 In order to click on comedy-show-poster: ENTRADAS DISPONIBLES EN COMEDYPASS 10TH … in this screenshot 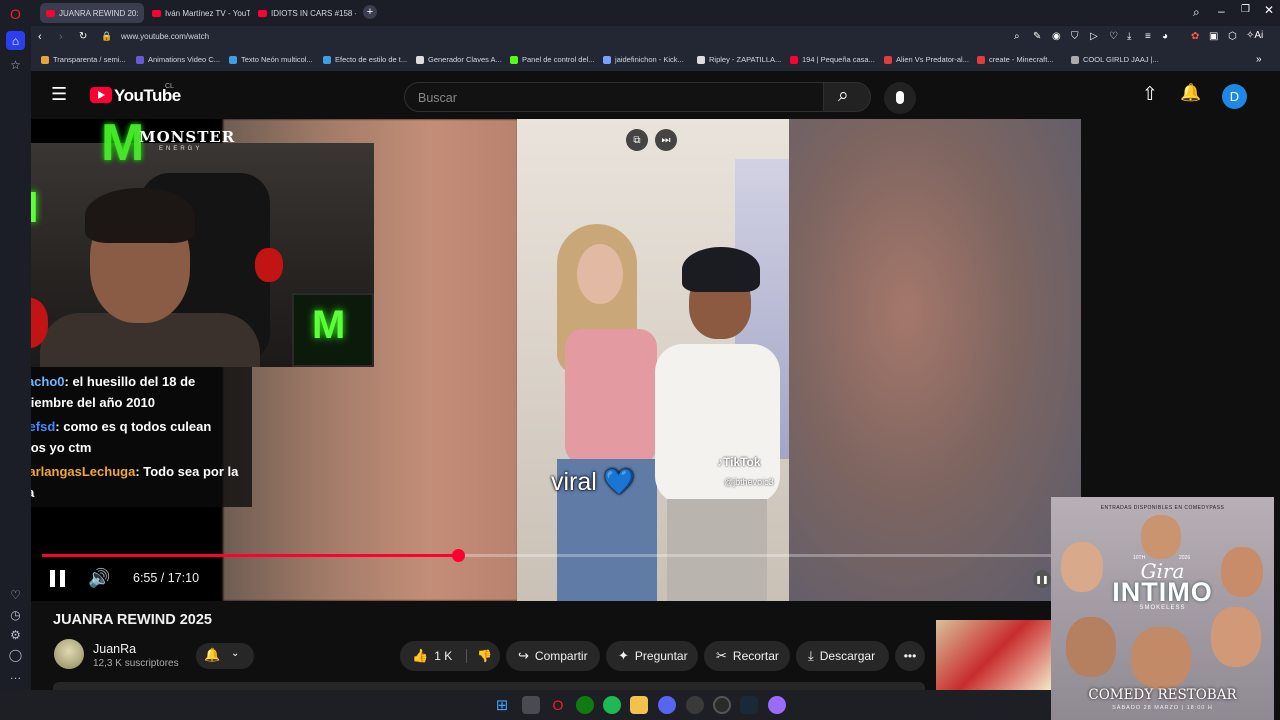, I will do `click(1162, 608)`.